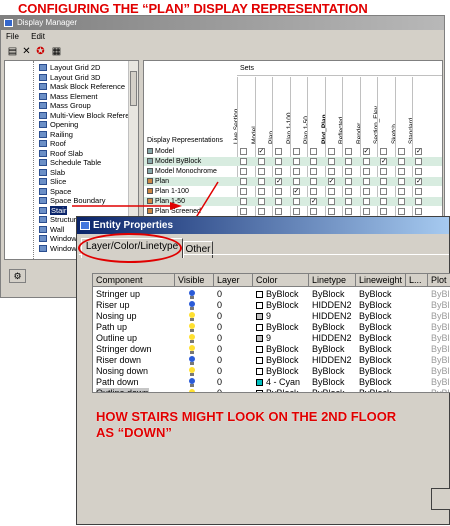  What do you see at coordinates (56, 52) in the screenshot?
I see `settings-icon: ▦` at bounding box center [56, 52].